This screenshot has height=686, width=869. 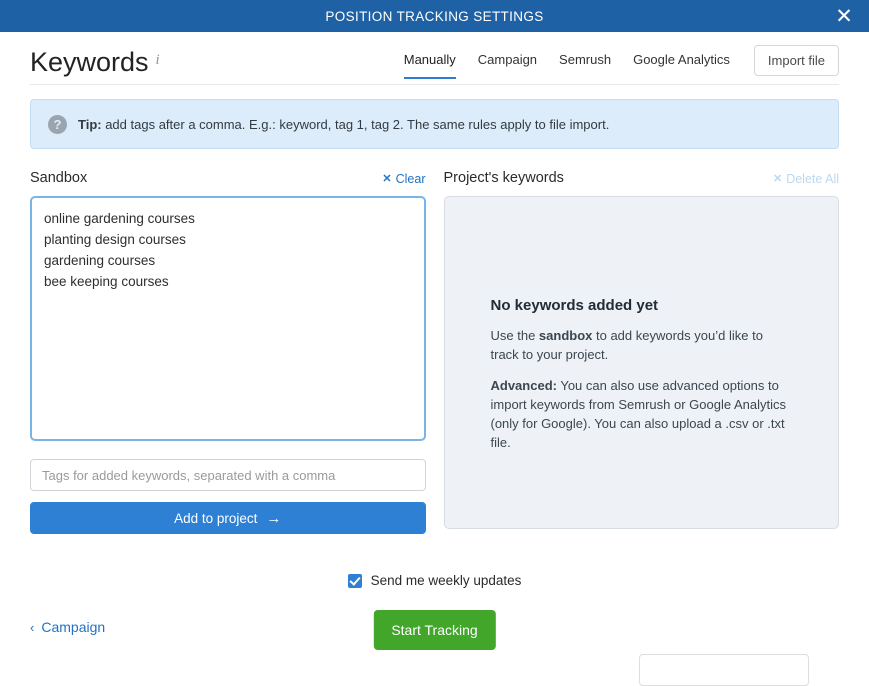 What do you see at coordinates (73, 627) in the screenshot?
I see `back-to-campaign-label: Campaign` at bounding box center [73, 627].